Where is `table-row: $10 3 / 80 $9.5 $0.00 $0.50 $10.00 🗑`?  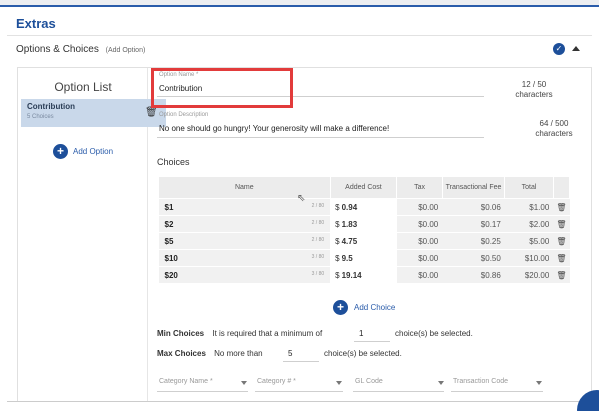
table-row: $10 3 / 80 $9.5 $0.00 $0.50 $10.00 🗑 is located at coordinates (364, 258).